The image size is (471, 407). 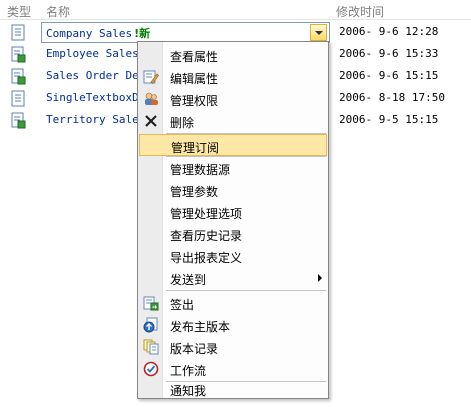 What do you see at coordinates (233, 121) in the screenshot?
I see `menu-item-delete: 删除` at bounding box center [233, 121].